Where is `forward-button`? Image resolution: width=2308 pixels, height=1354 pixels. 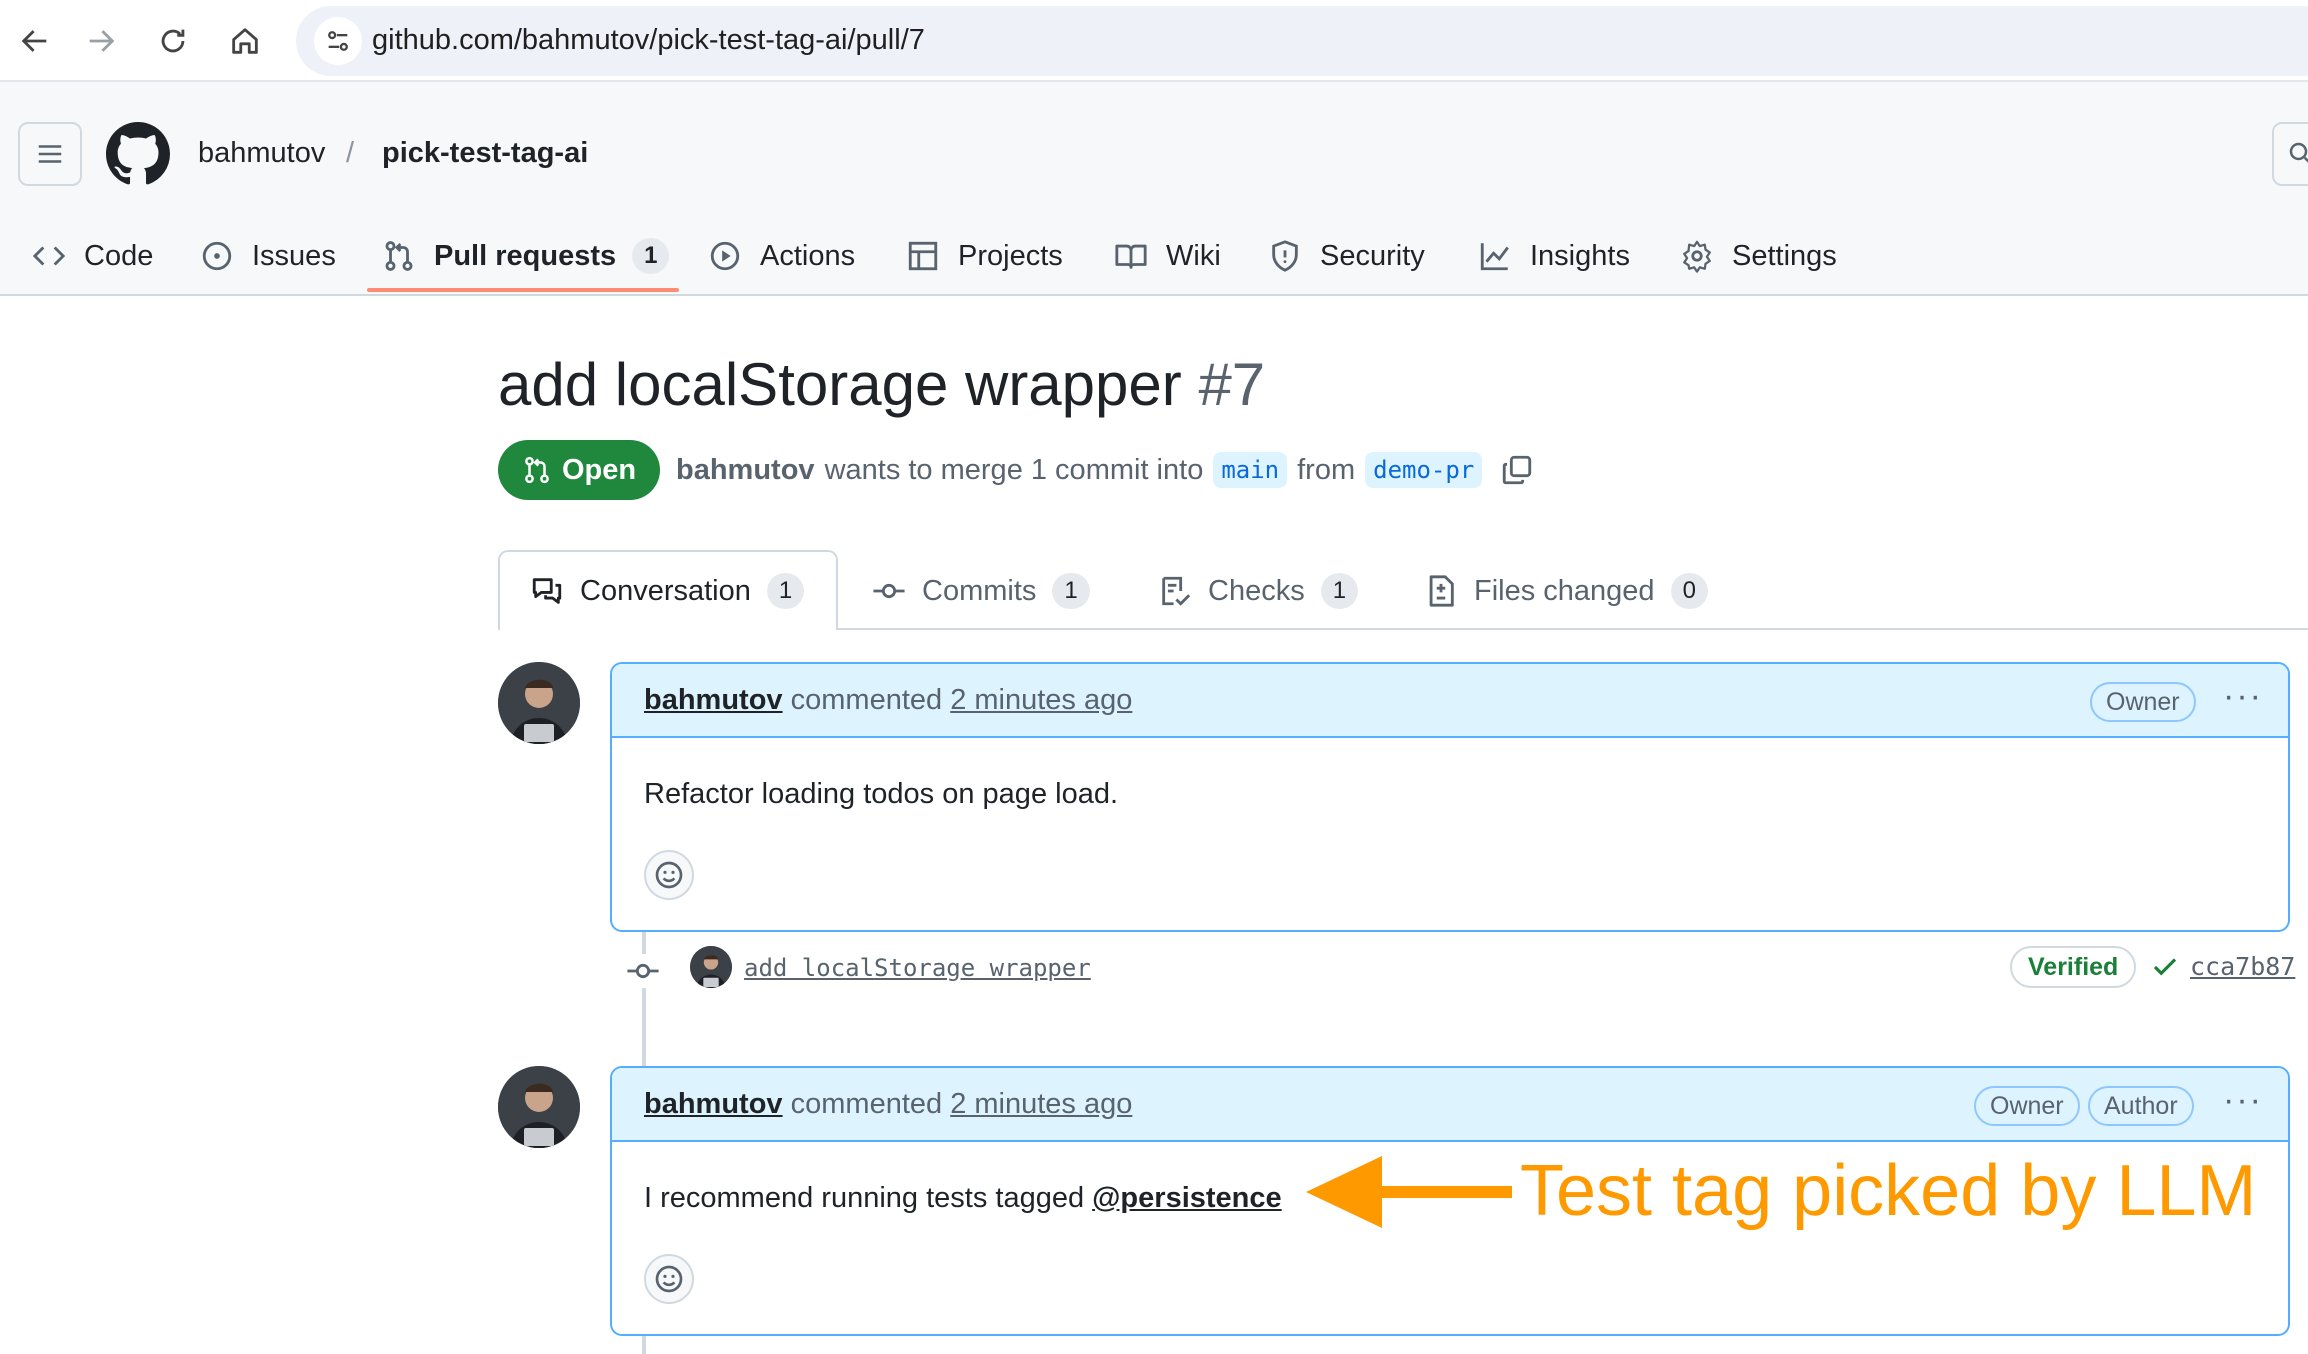
forward-button is located at coordinates (101, 41).